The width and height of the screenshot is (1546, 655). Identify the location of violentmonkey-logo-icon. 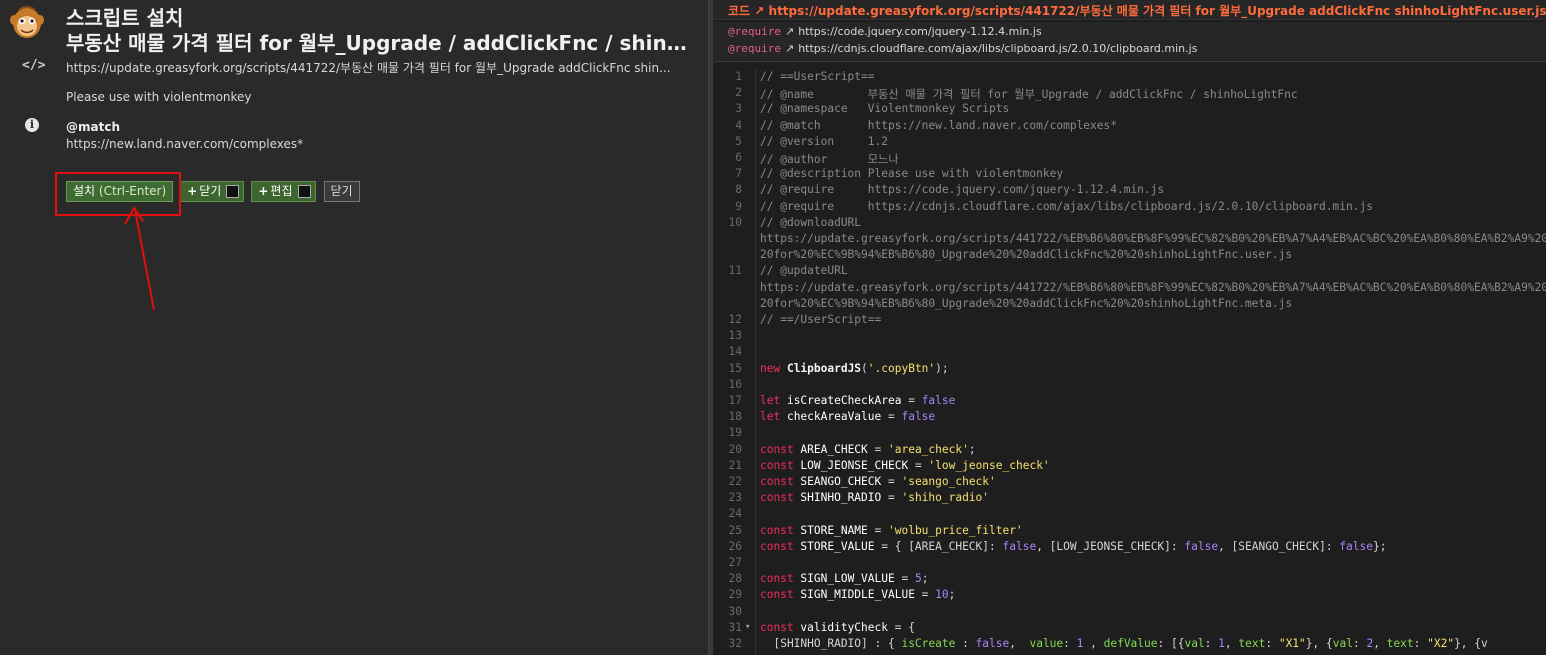
(27, 22).